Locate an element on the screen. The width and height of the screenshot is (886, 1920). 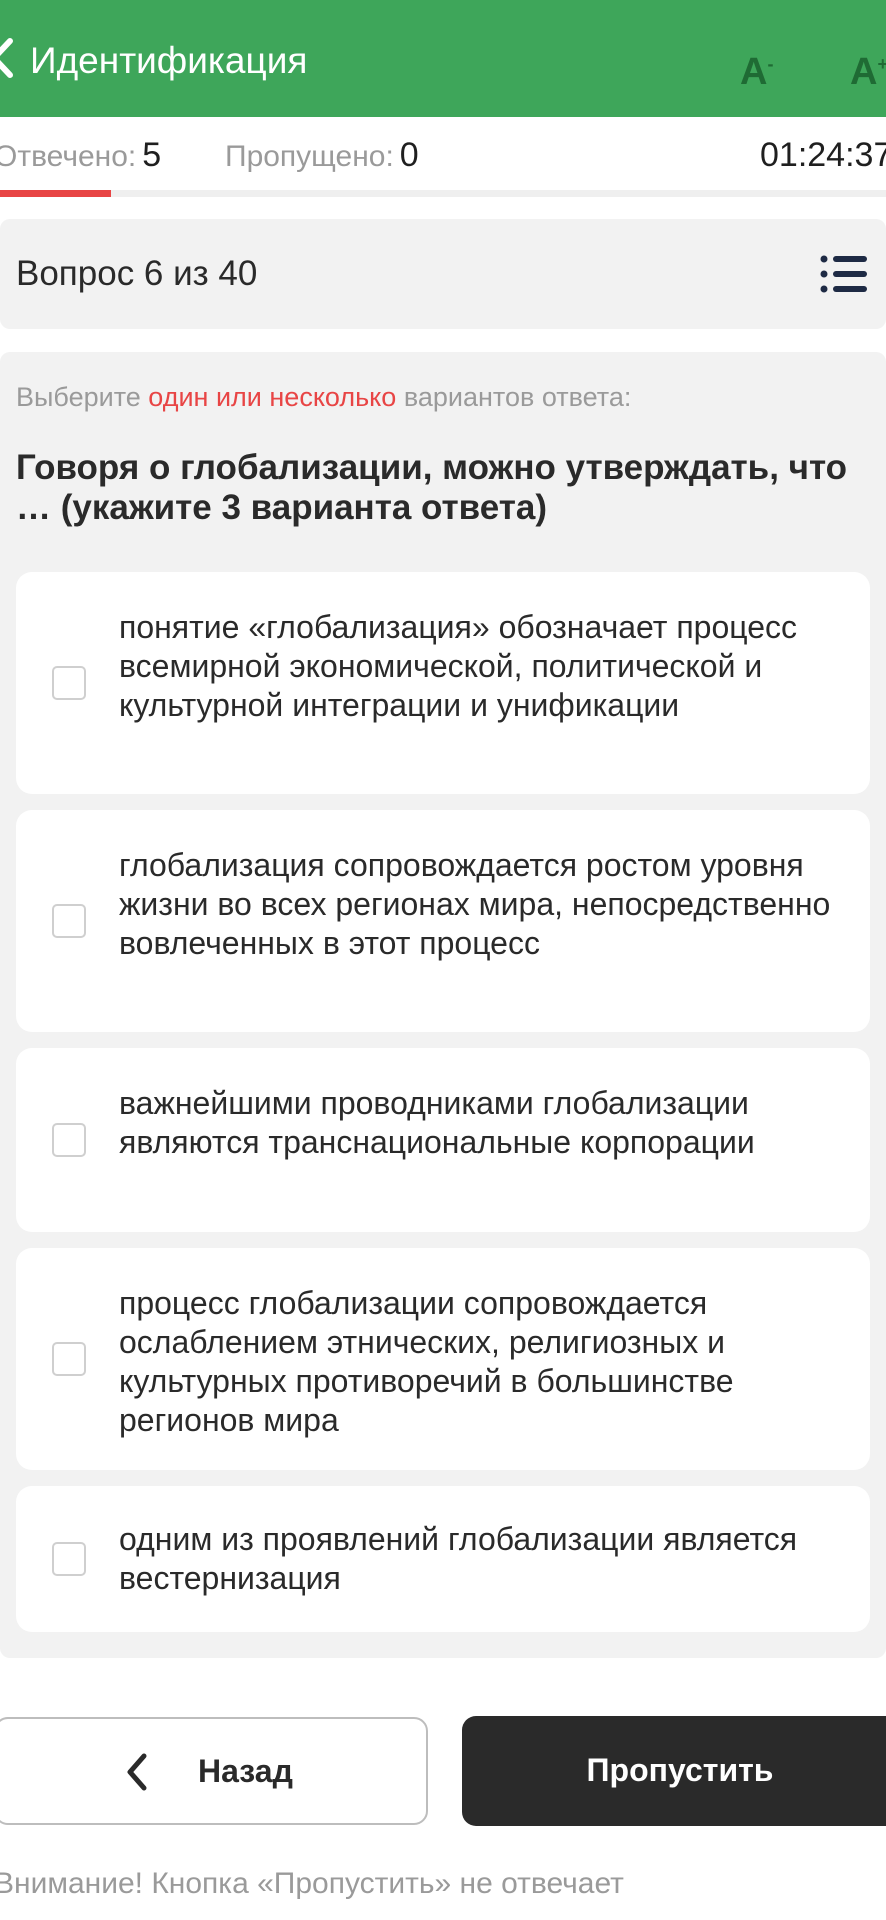
font-increase-sign: + is located at coordinates (881, 64).